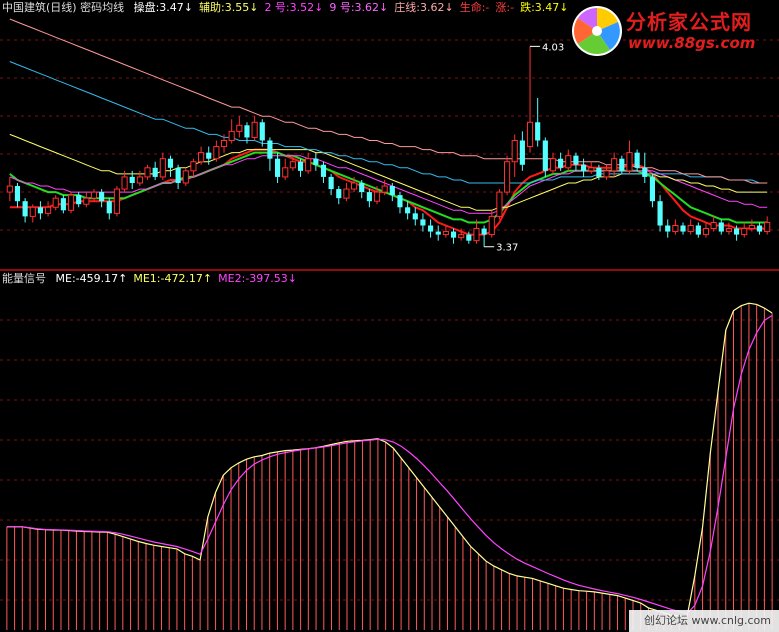 This screenshot has width=779, height=632. What do you see at coordinates (173, 278) in the screenshot?
I see `bottom-indicator-value-1: ME1:-472.17↑` at bounding box center [173, 278].